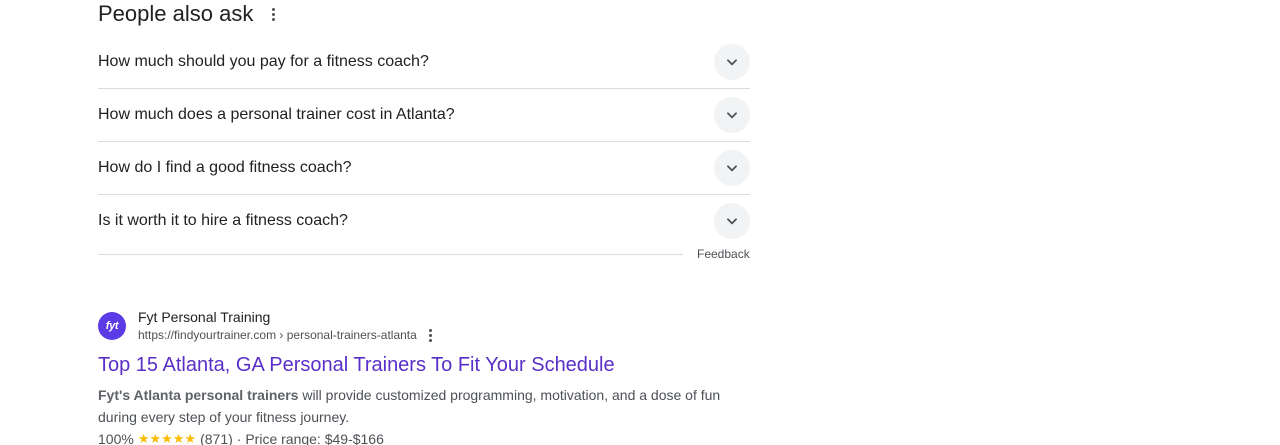  What do you see at coordinates (431, 335) in the screenshot?
I see `result-more-icon` at bounding box center [431, 335].